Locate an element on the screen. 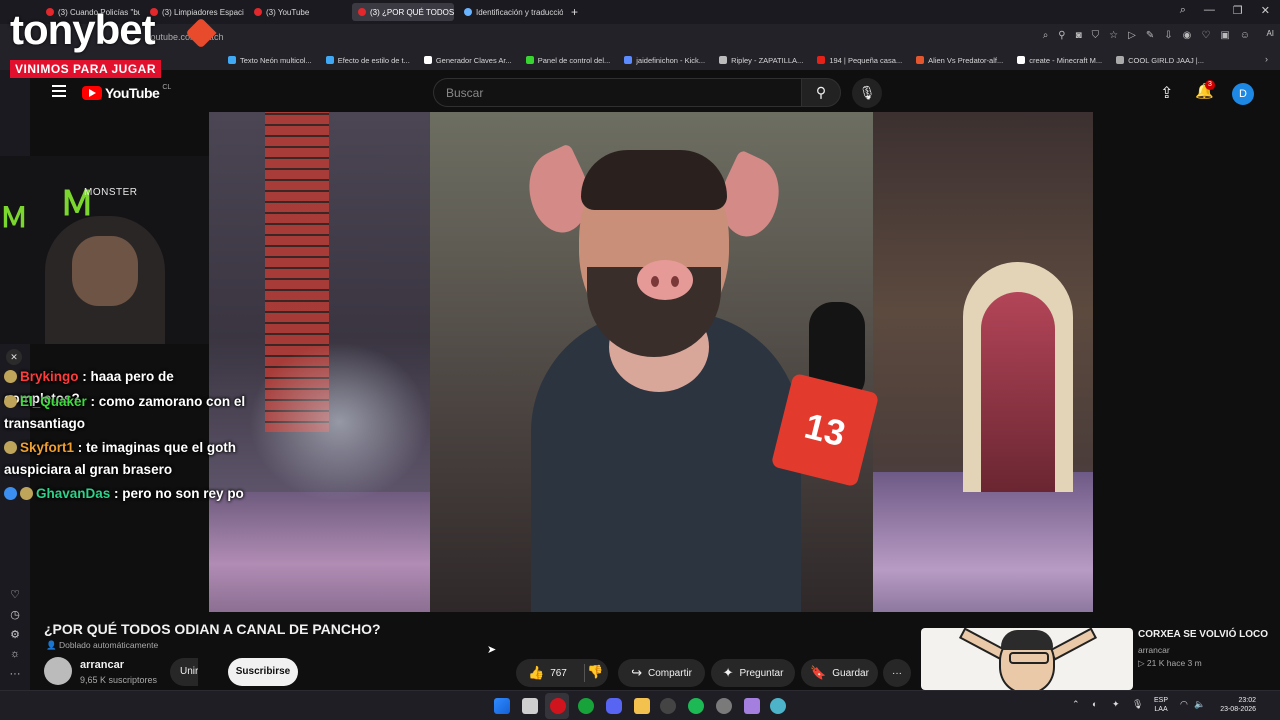 The width and height of the screenshot is (1280, 720). app-icon is located at coordinates (752, 706).